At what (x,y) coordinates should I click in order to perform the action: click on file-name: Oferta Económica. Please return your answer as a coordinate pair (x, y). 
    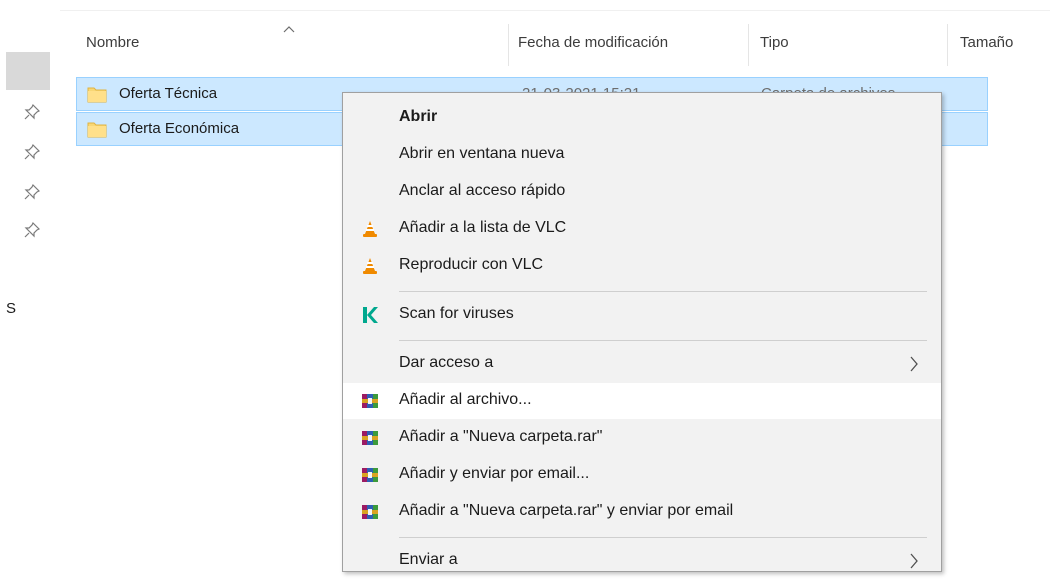
    Looking at the image, I should click on (179, 128).